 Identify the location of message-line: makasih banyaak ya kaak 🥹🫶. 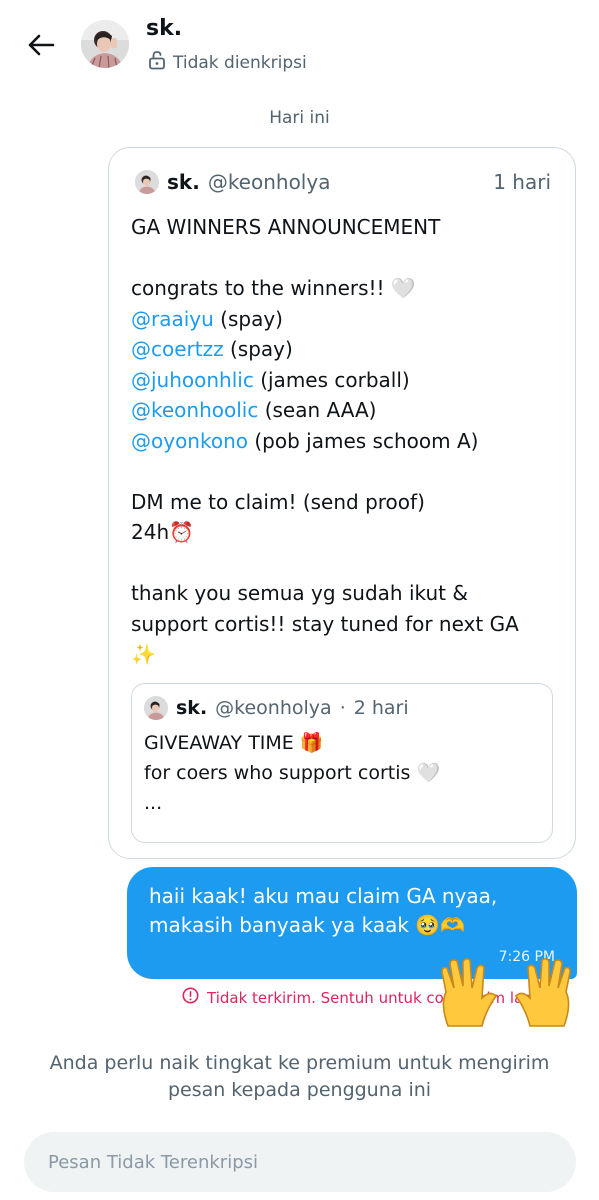
(307, 925).